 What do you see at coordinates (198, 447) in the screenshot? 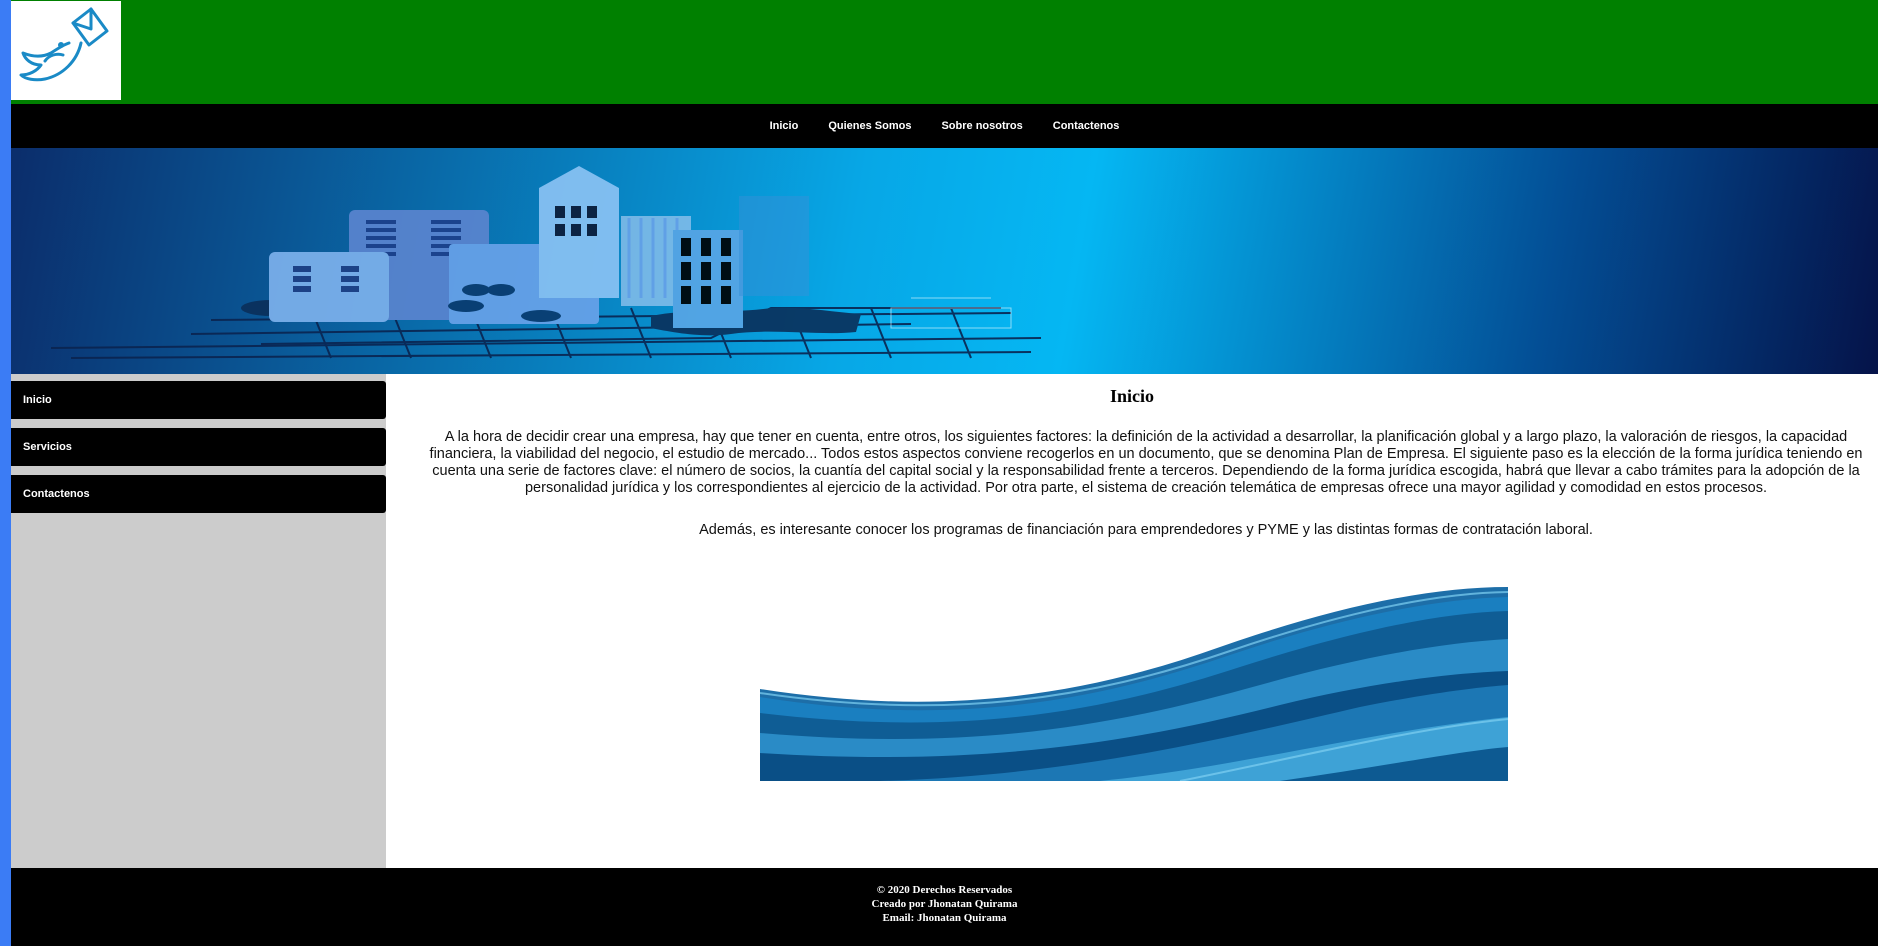
I see `sidebar-item-servicios: Servicios` at bounding box center [198, 447].